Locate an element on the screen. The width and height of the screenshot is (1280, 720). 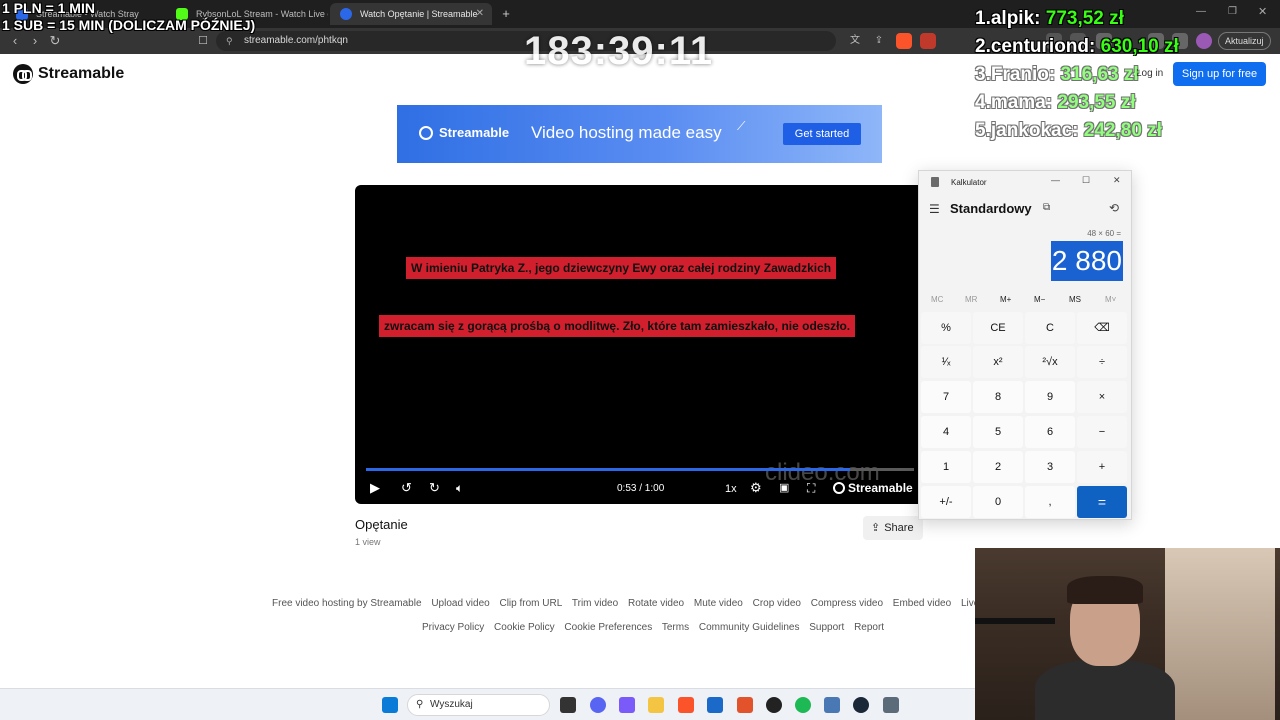
player-logo: Streamable is located at coordinates (873, 488).